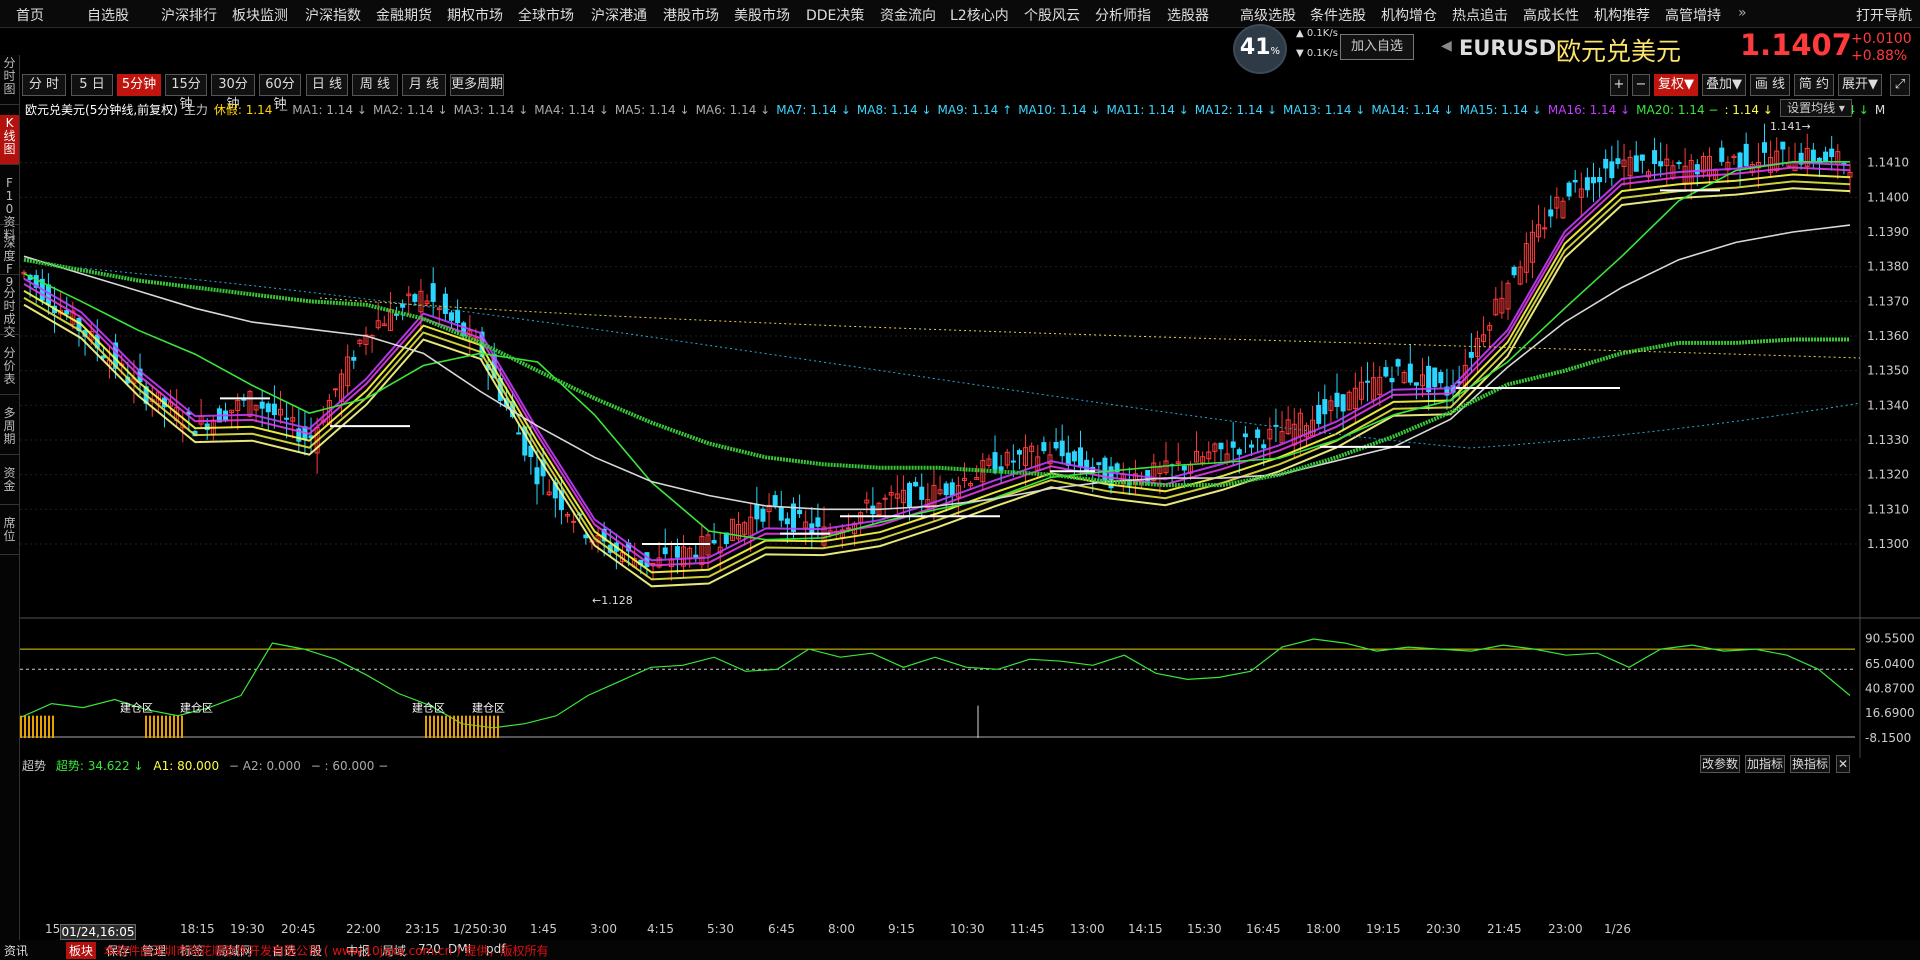 Image resolution: width=1920 pixels, height=960 pixels. Describe the element at coordinates (1377, 47) in the screenshot. I see `add-watch-button: 加入自选` at that location.